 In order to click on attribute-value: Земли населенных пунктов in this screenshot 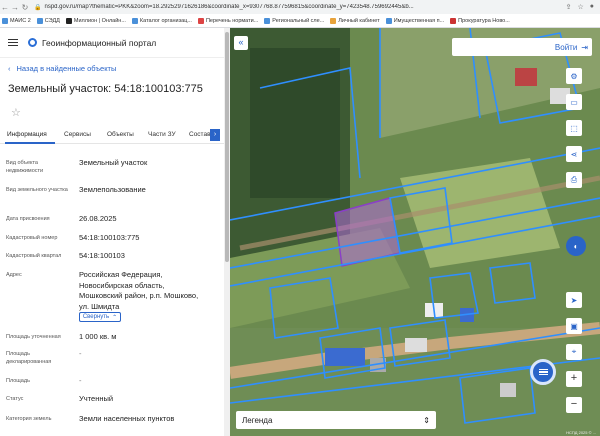, I will do `click(127, 418)`.